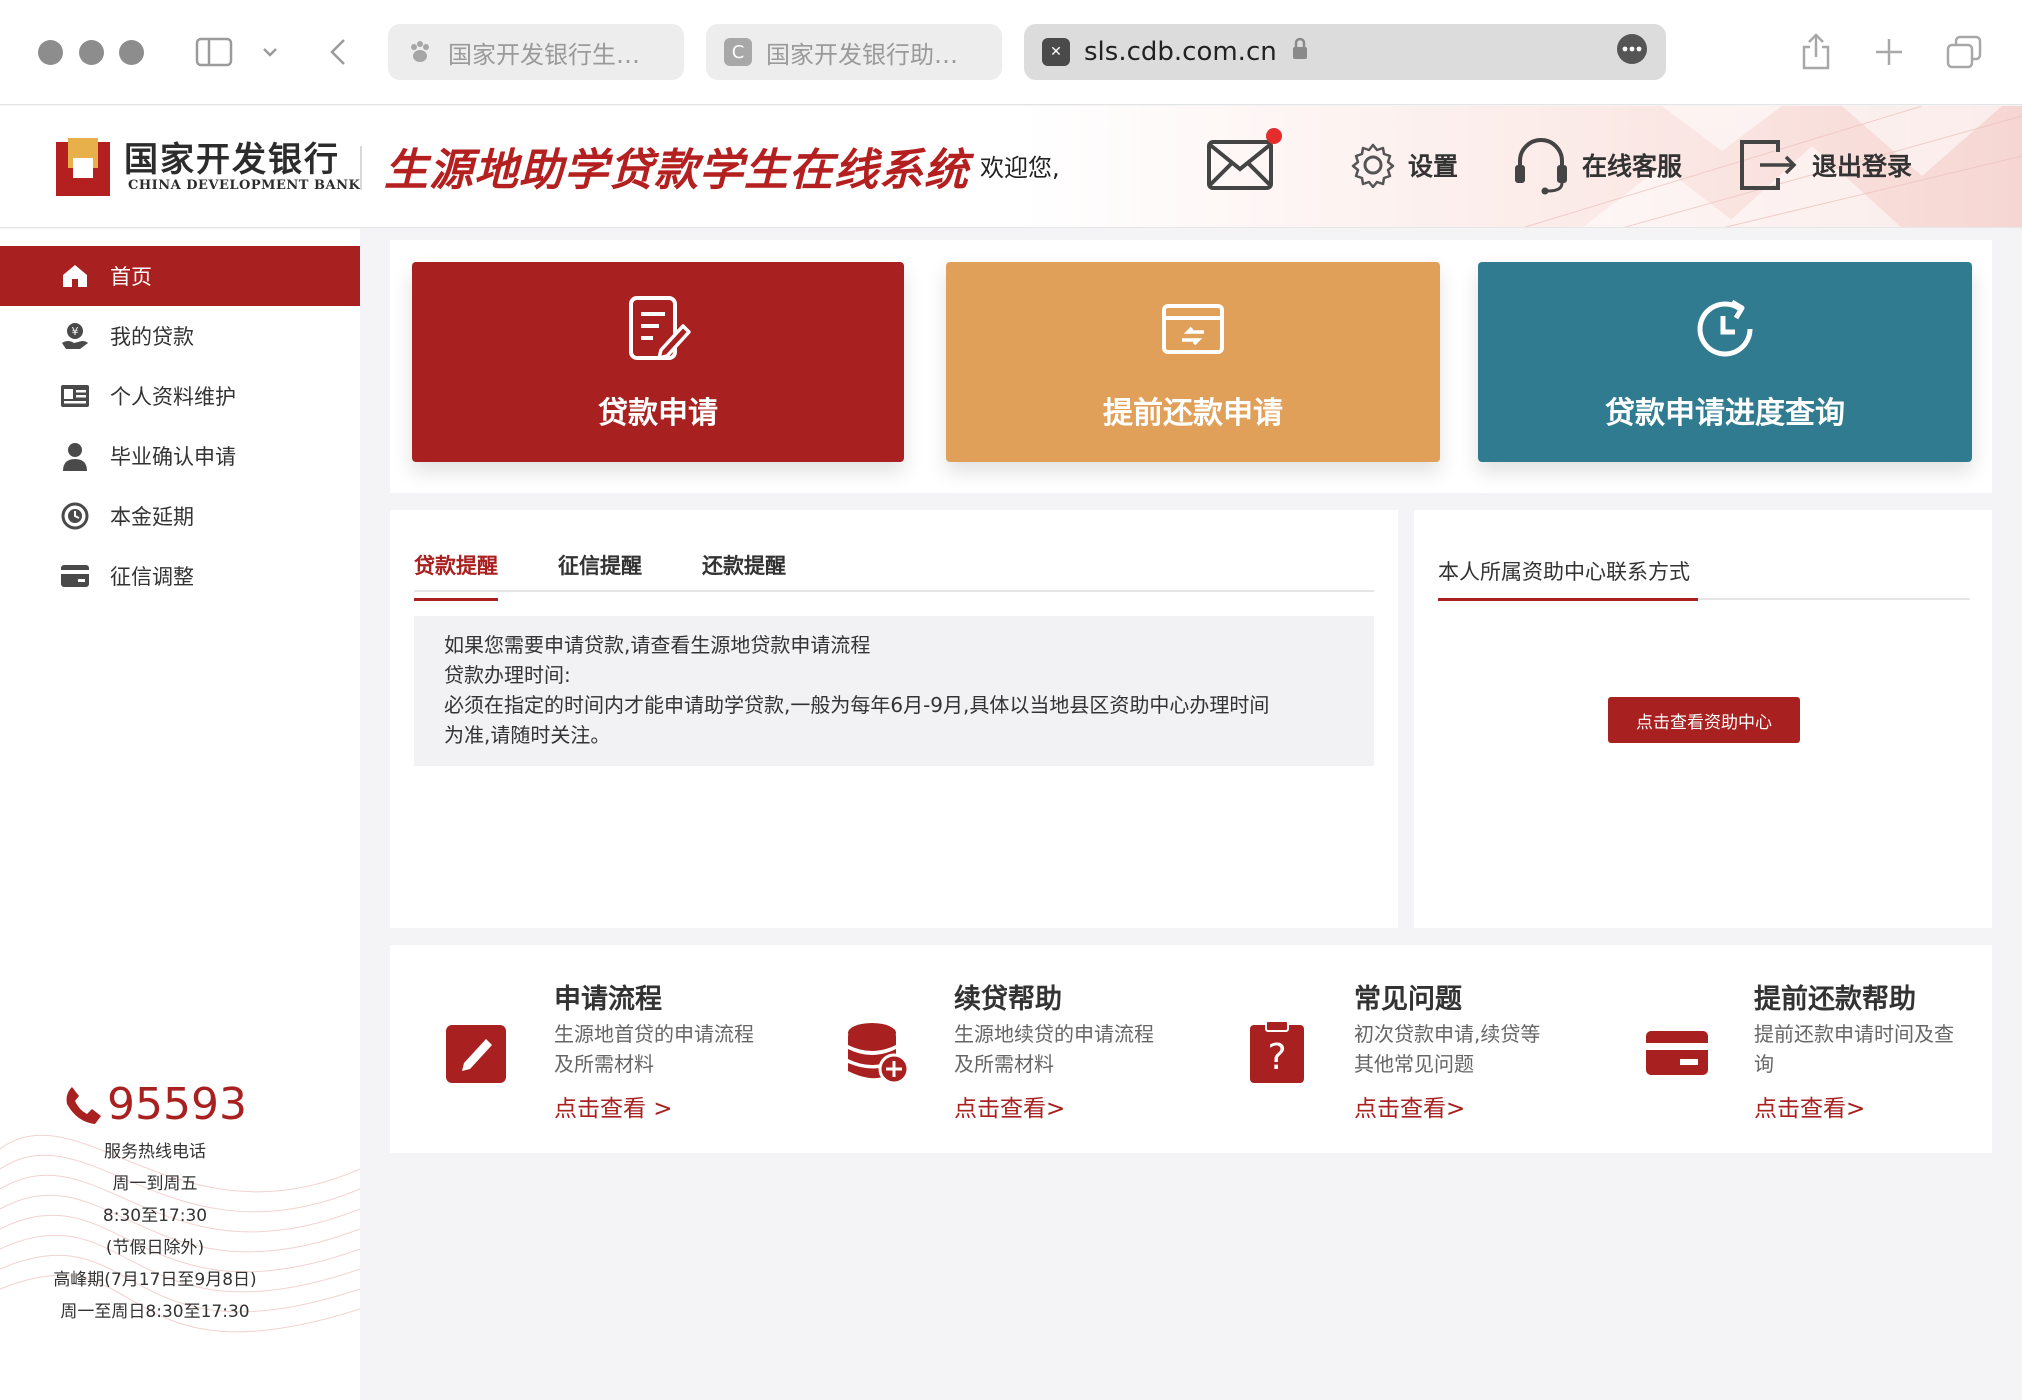  What do you see at coordinates (131, 277) in the screenshot?
I see `sidebar-item-label: 首页` at bounding box center [131, 277].